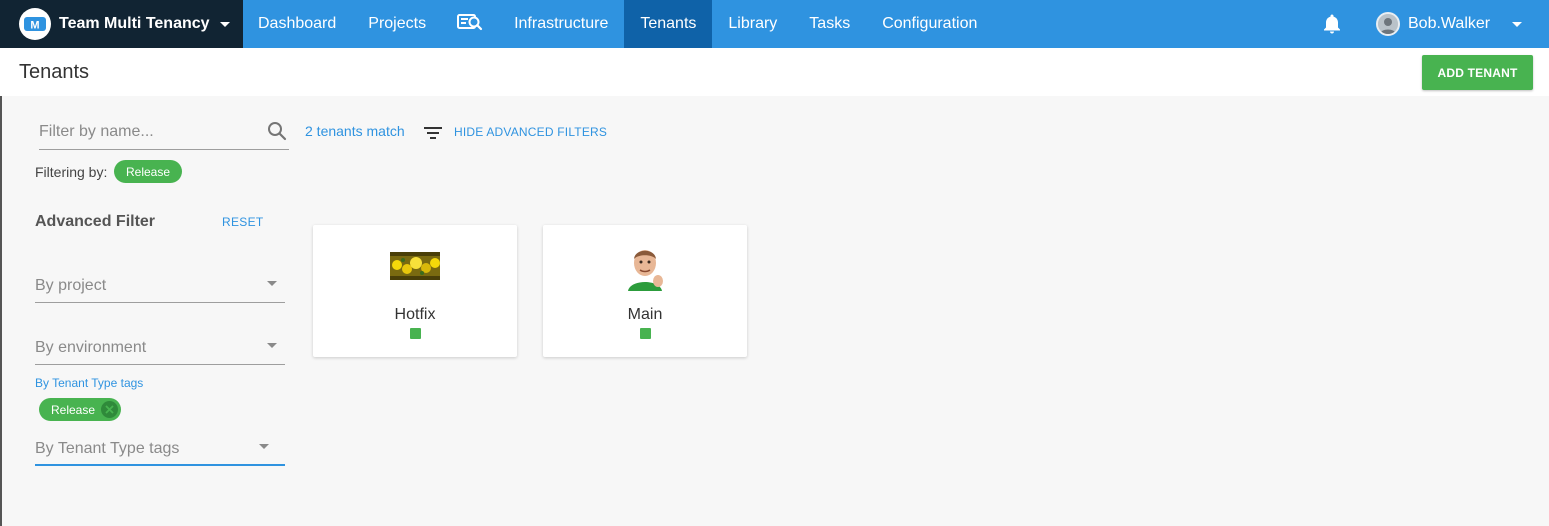 The height and width of the screenshot is (526, 1549). What do you see at coordinates (149, 132) in the screenshot?
I see `search-input` at bounding box center [149, 132].